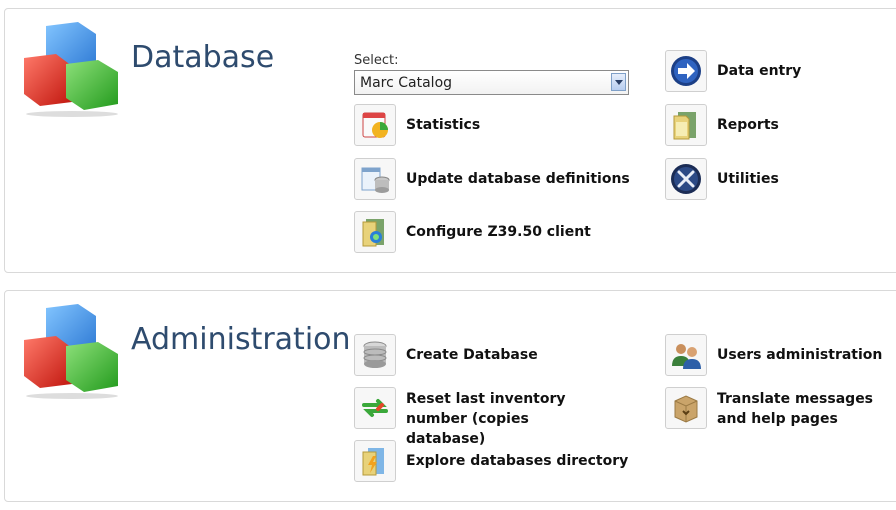 The width and height of the screenshot is (896, 510). I want to click on translate-box-icon, so click(686, 408).